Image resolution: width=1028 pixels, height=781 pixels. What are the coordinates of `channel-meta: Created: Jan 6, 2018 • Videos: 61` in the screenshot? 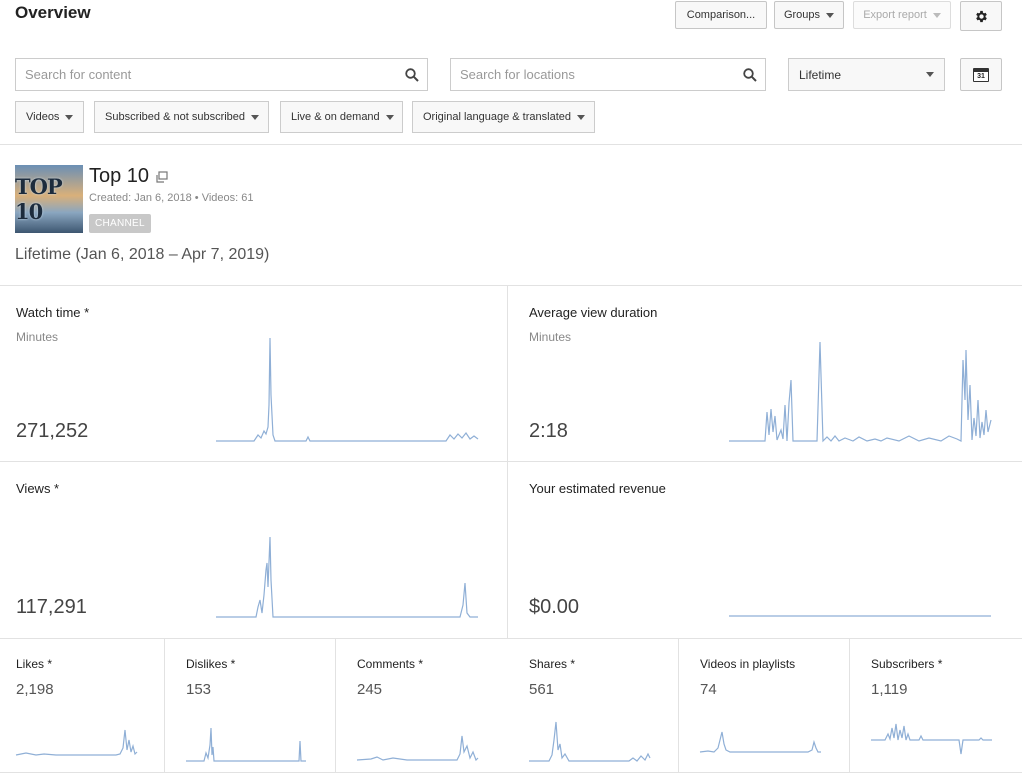 It's located at (171, 198).